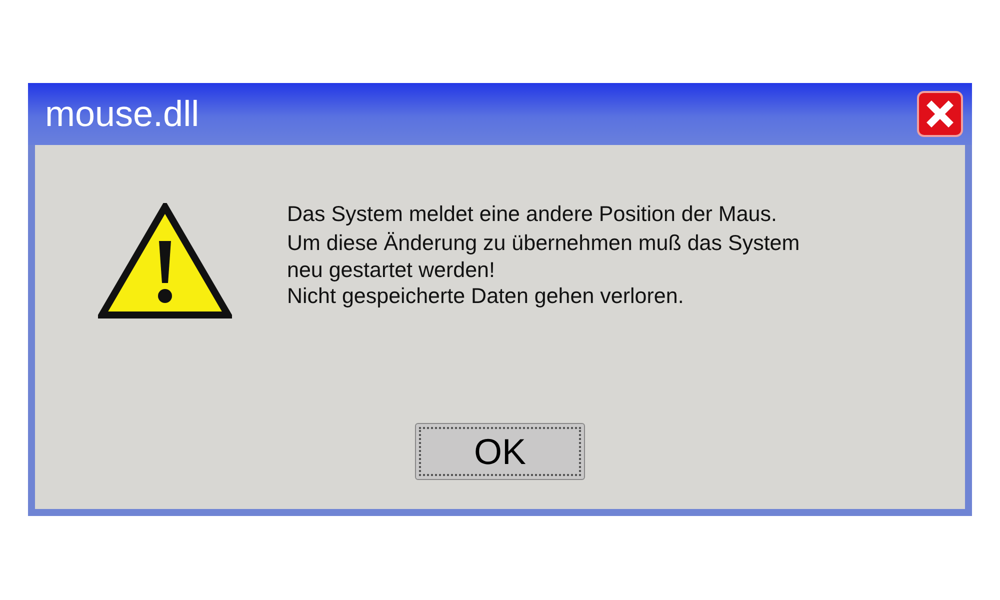 This screenshot has width=1000, height=600. What do you see at coordinates (940, 114) in the screenshot?
I see `close-icon` at bounding box center [940, 114].